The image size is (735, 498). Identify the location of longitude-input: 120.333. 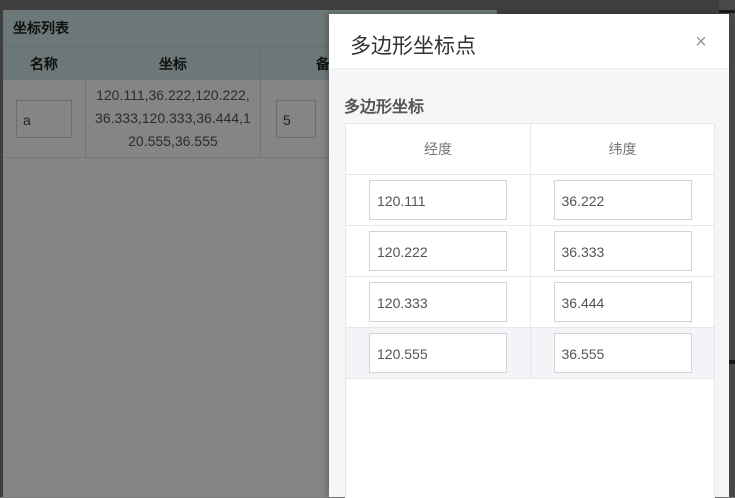
(438, 302).